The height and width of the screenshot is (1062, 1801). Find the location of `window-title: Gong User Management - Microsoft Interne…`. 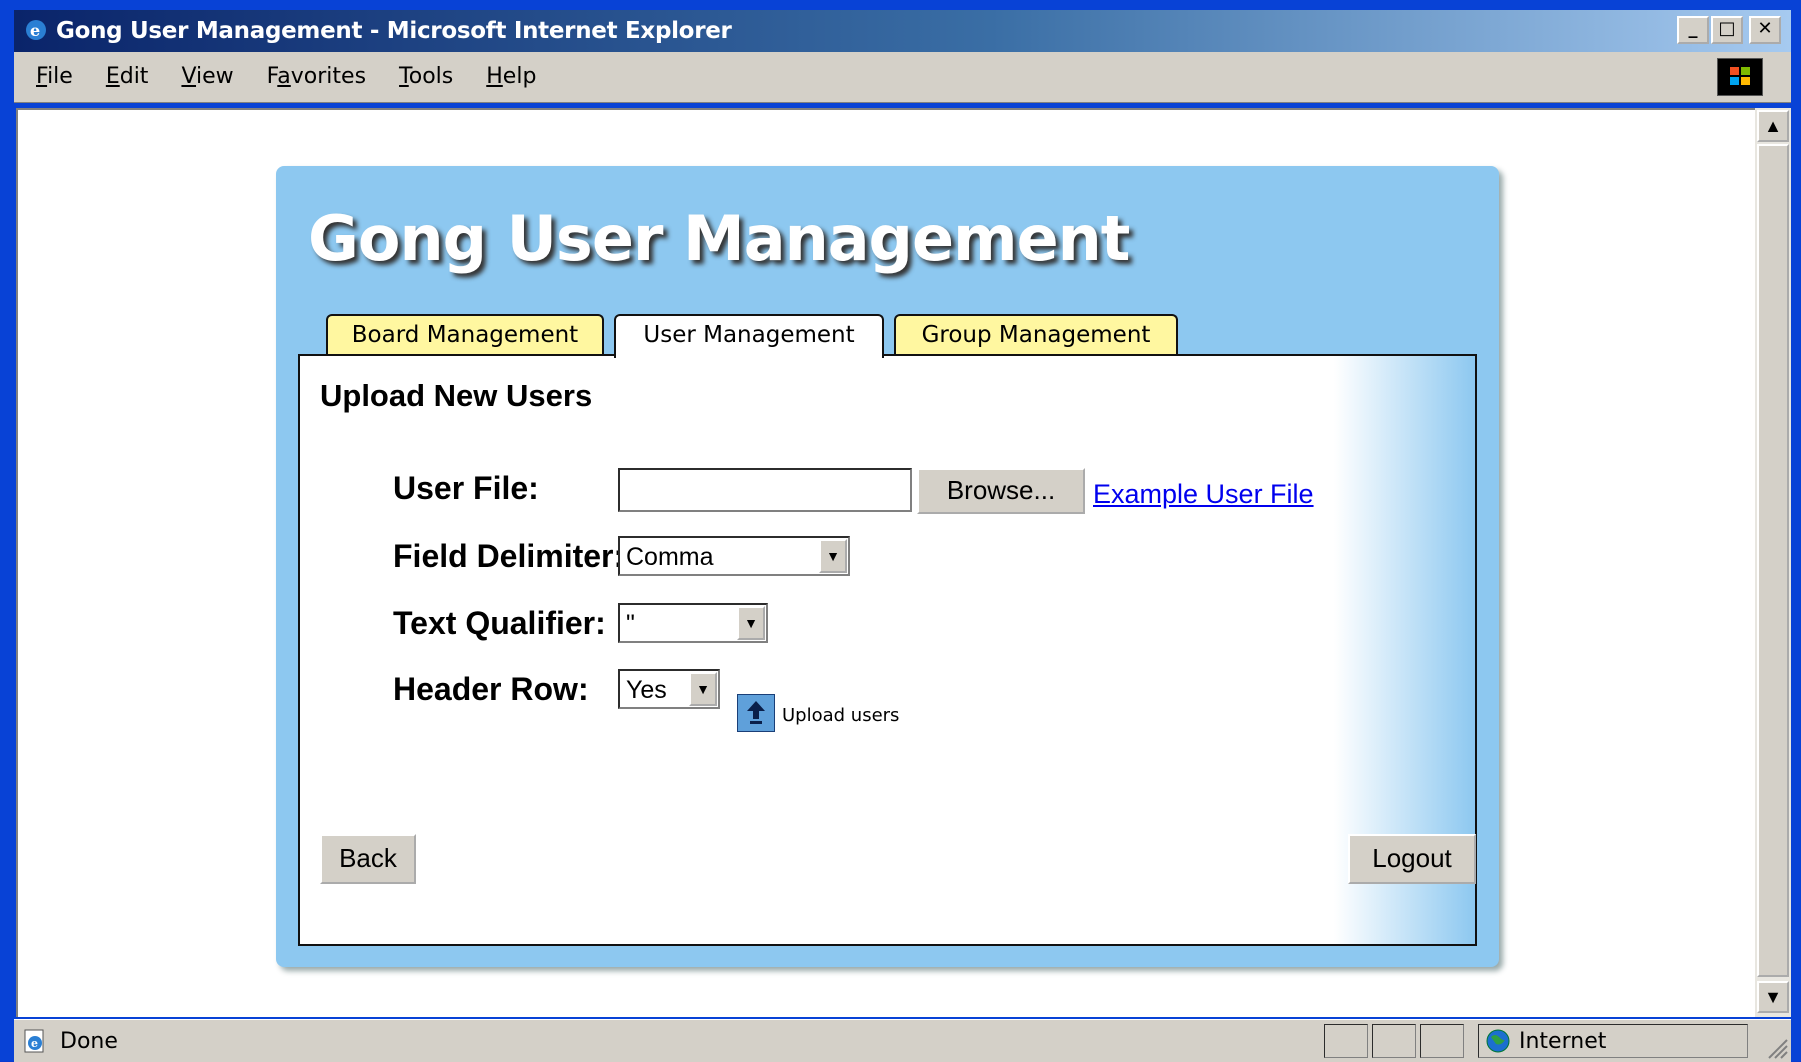

window-title: Gong User Management - Microsoft Interne… is located at coordinates (394, 31).